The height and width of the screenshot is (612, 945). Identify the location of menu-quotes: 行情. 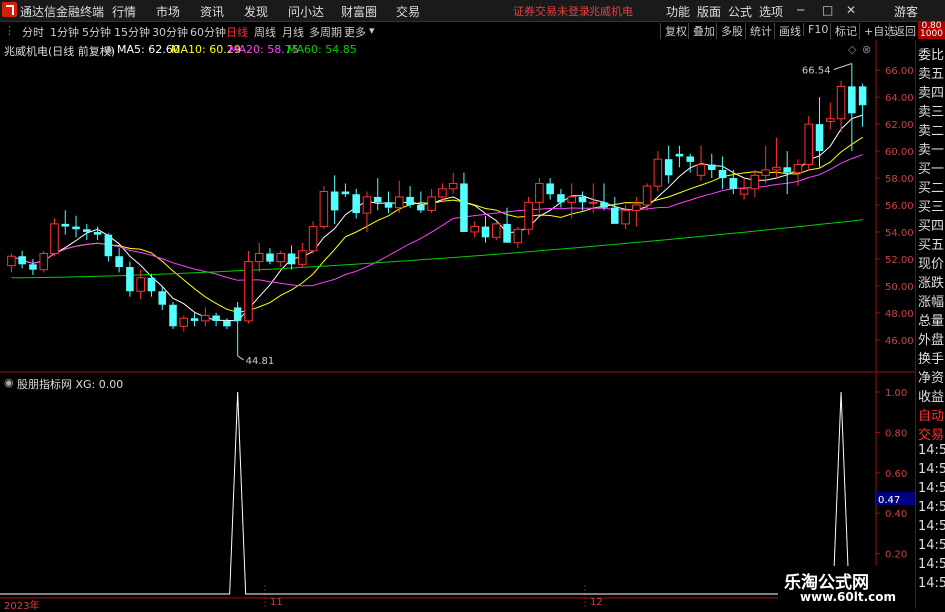
(124, 11).